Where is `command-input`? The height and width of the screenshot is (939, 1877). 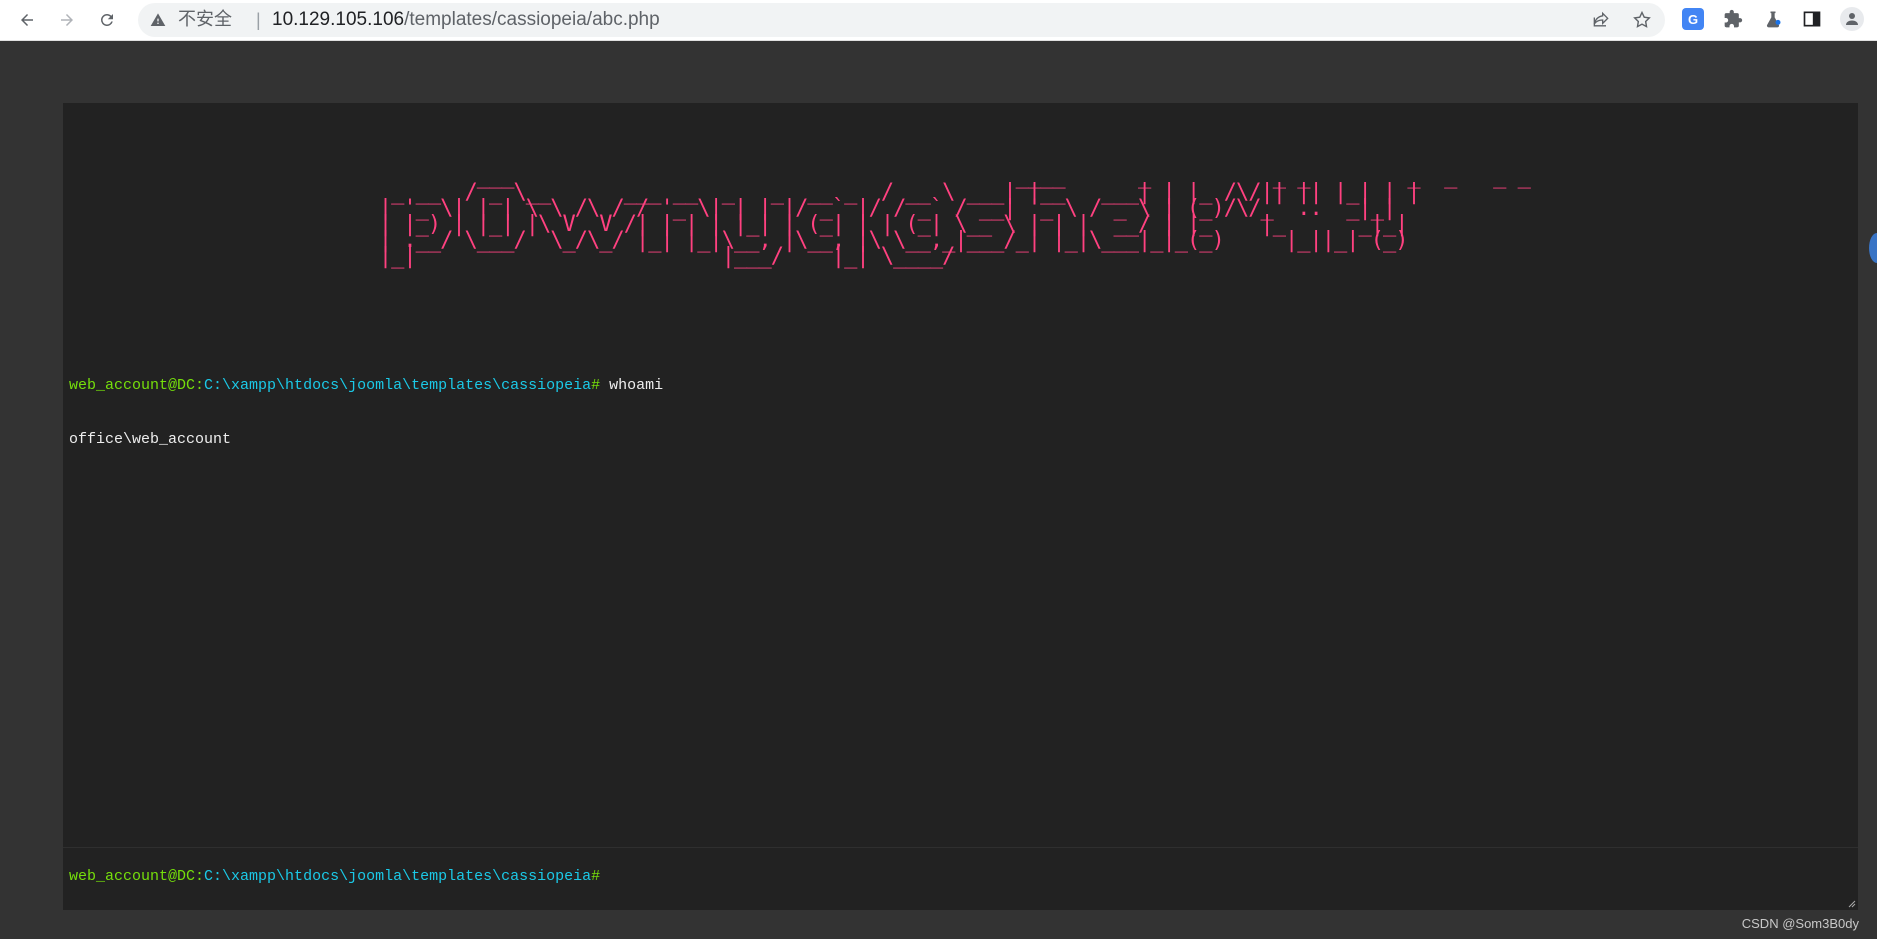 command-input is located at coordinates (1240, 878).